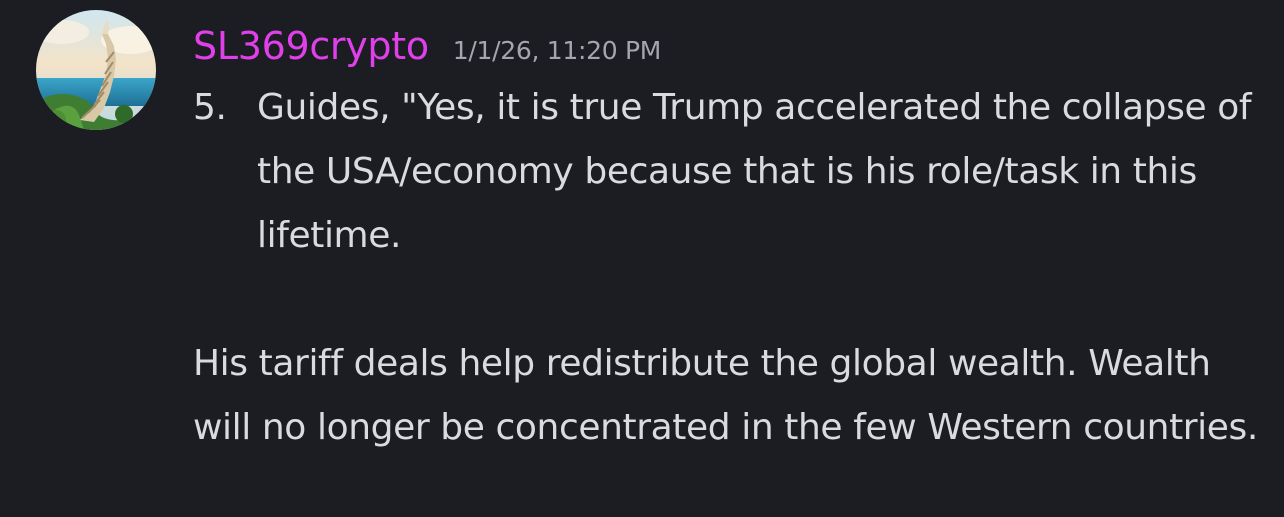  I want to click on message-timestamp: 1/1/26, 11:20 PM, so click(557, 50).